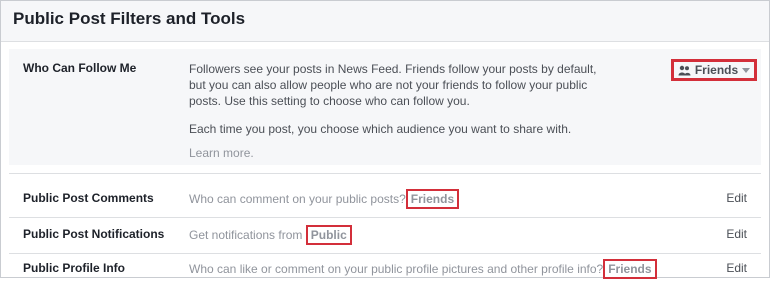 This screenshot has height=285, width=770. I want to click on page-title: Public Post Filters and Tools, so click(129, 18).